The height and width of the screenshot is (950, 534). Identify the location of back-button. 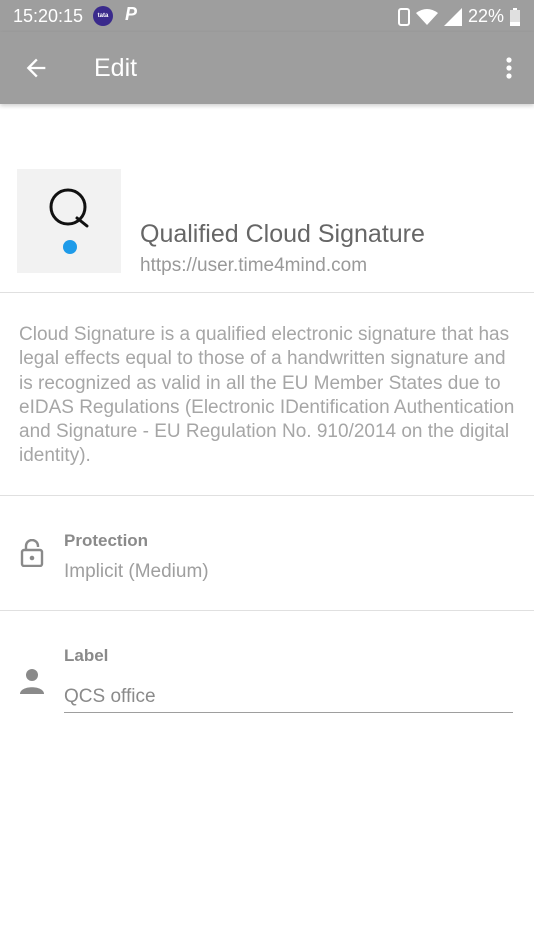
(36, 68).